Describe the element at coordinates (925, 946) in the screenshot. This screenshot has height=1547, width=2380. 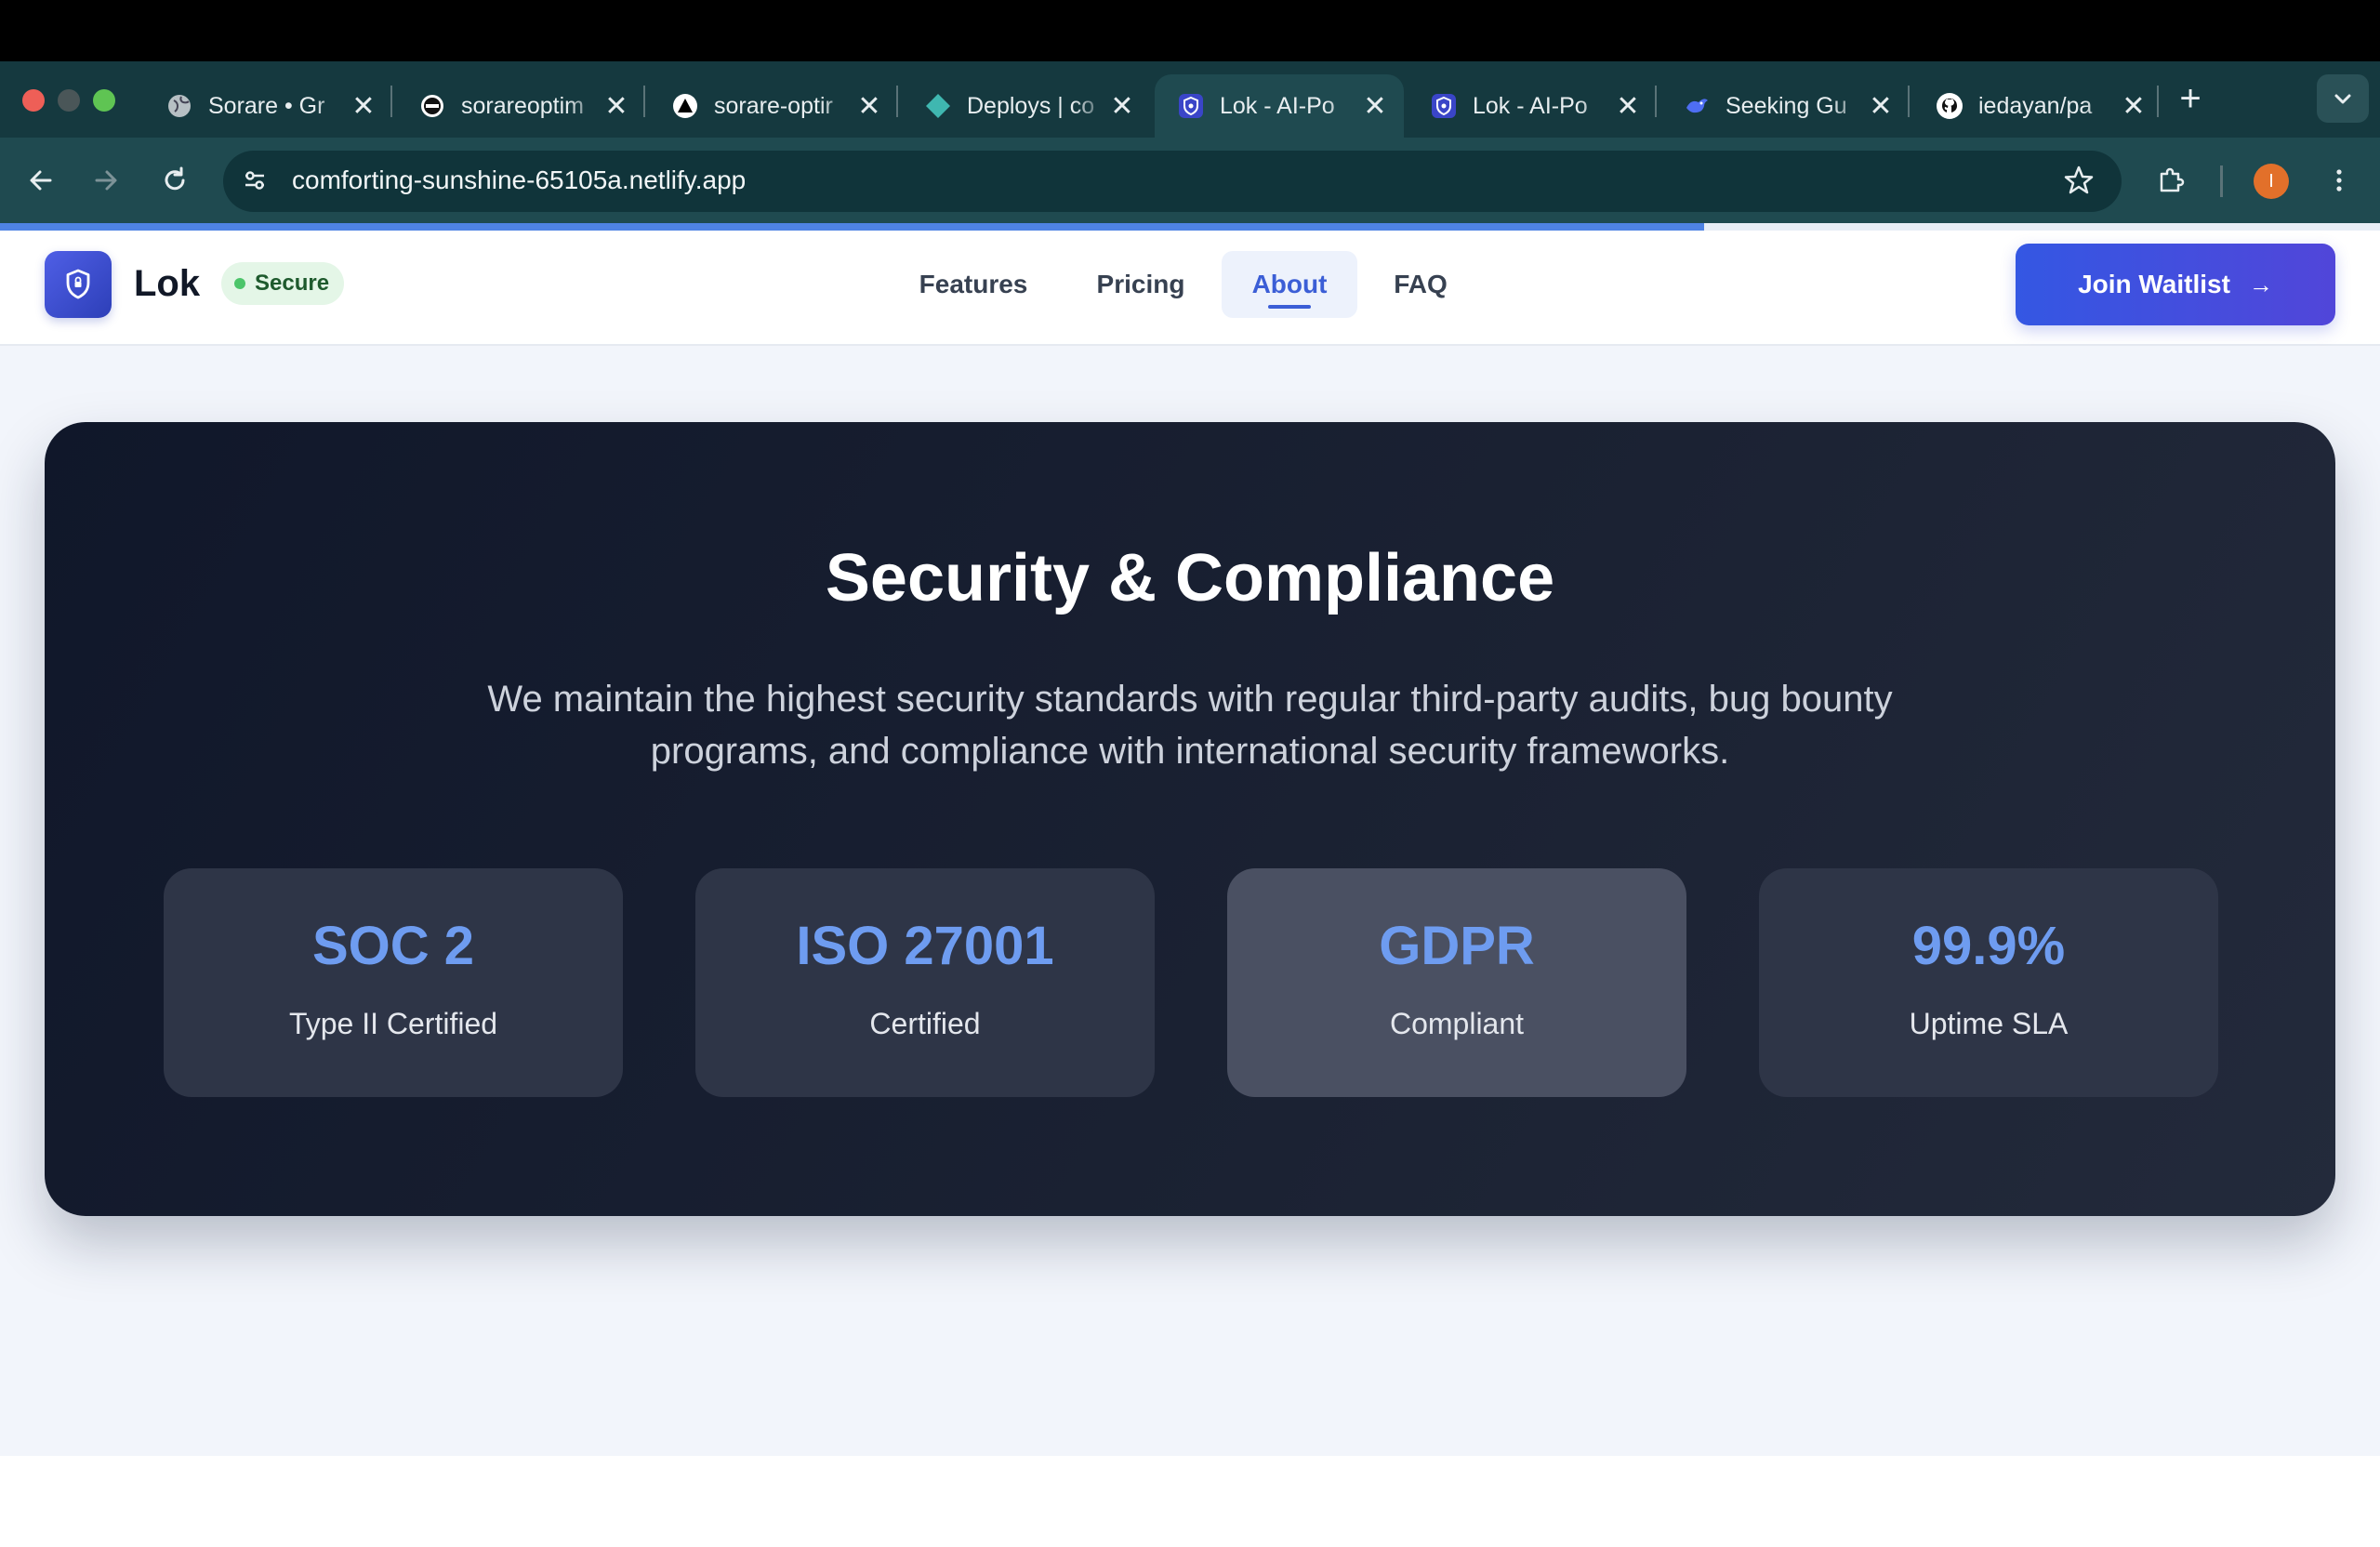
I see `stat-value: ISO 27001` at that location.